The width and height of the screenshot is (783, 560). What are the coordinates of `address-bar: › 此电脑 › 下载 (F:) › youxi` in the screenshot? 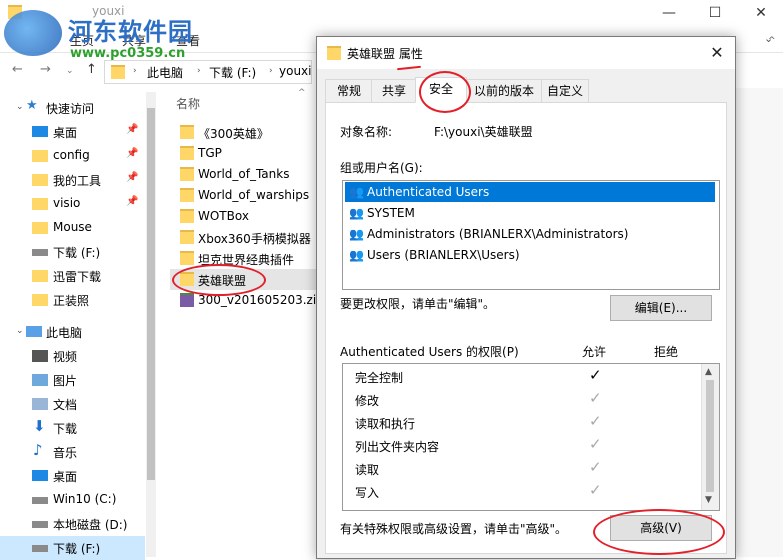 It's located at (208, 72).